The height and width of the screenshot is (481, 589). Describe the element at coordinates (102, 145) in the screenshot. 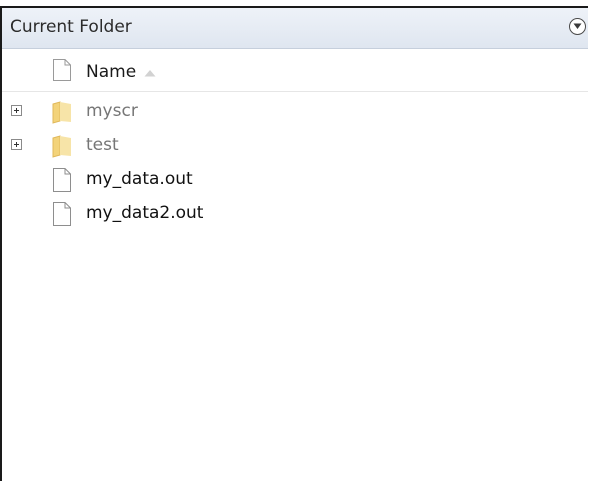

I see `item-name: test` at that location.